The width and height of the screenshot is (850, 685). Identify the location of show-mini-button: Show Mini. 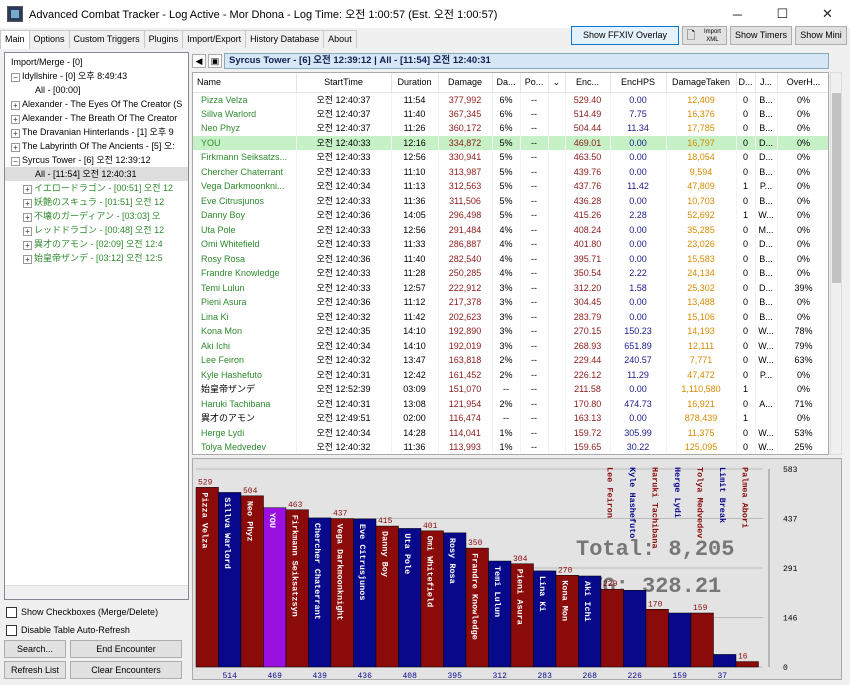
(821, 35).